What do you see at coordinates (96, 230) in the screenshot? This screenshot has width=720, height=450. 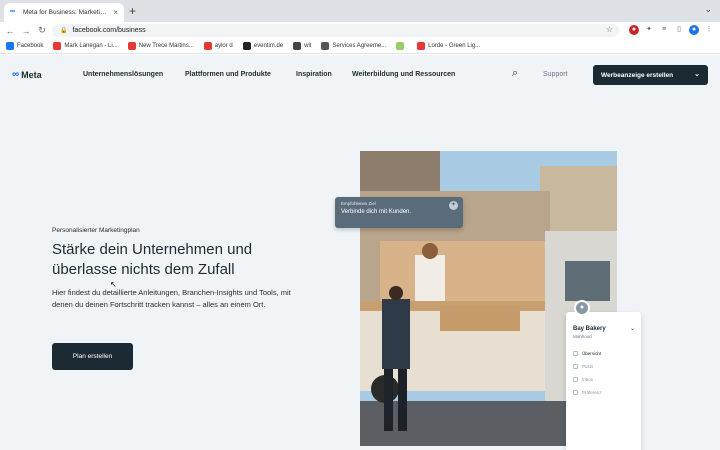 I see `hero-eyebrow: Personalisierter Marketingplan` at bounding box center [96, 230].